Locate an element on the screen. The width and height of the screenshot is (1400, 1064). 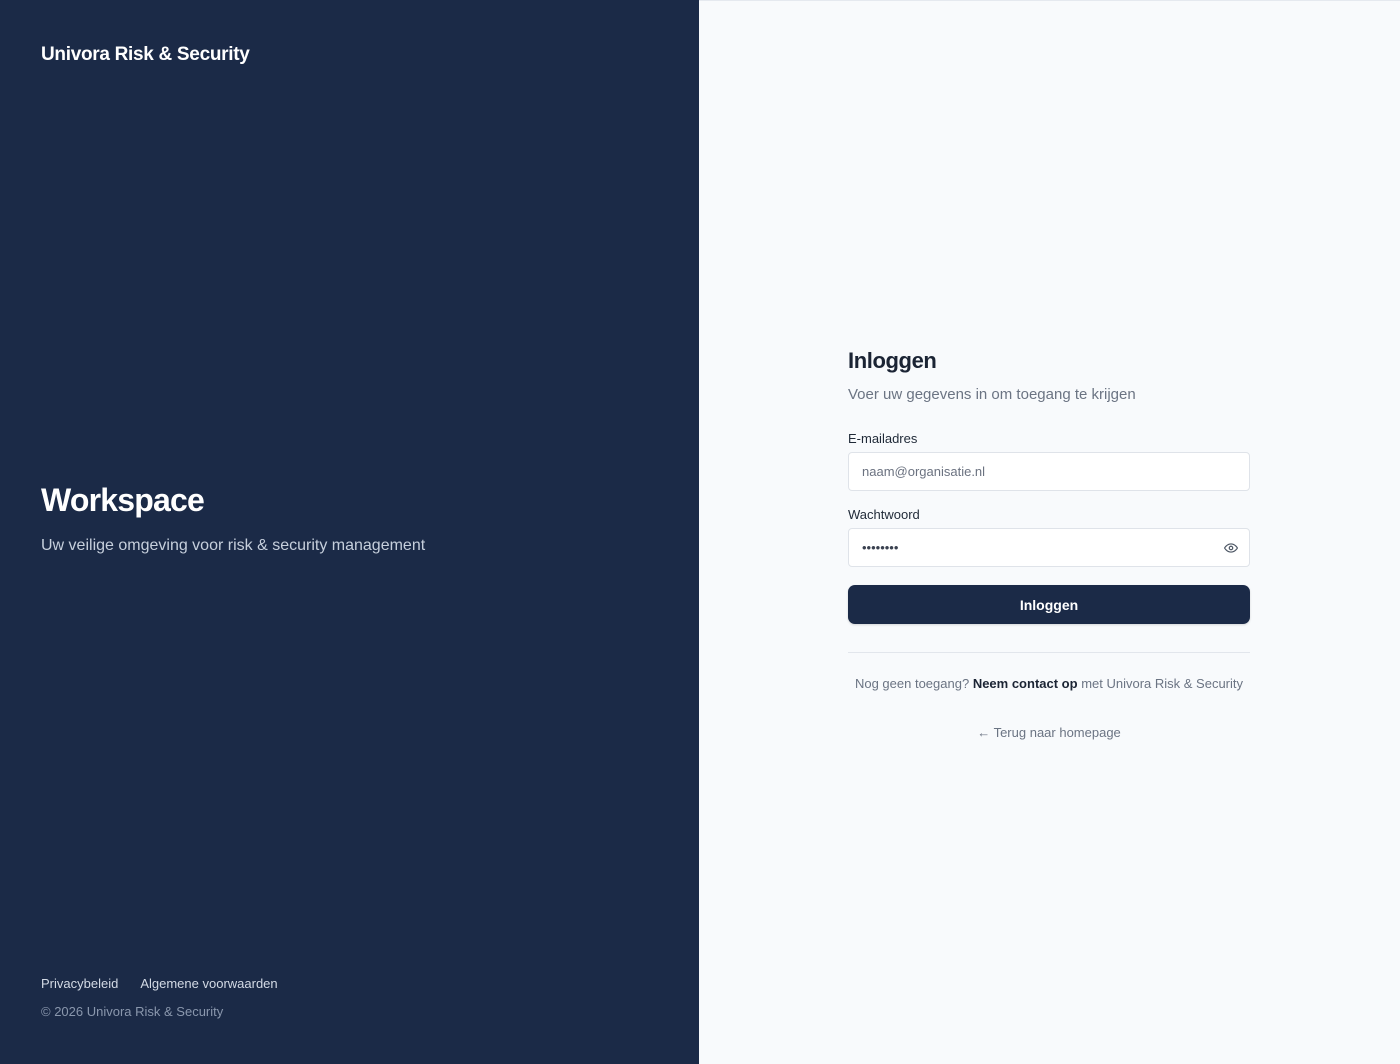
contact-suffix: met Univora Risk & Security is located at coordinates (1162, 683).